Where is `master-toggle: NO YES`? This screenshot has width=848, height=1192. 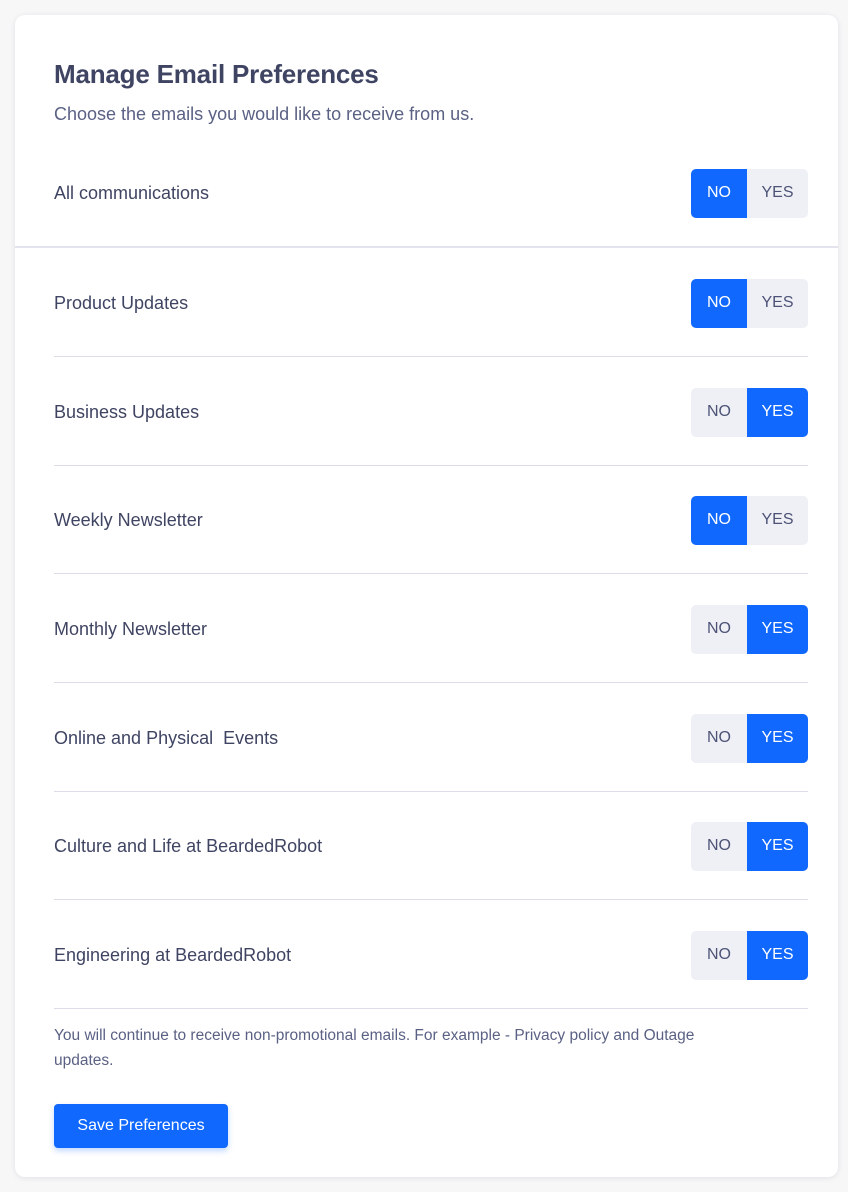 master-toggle: NO YES is located at coordinates (749, 193).